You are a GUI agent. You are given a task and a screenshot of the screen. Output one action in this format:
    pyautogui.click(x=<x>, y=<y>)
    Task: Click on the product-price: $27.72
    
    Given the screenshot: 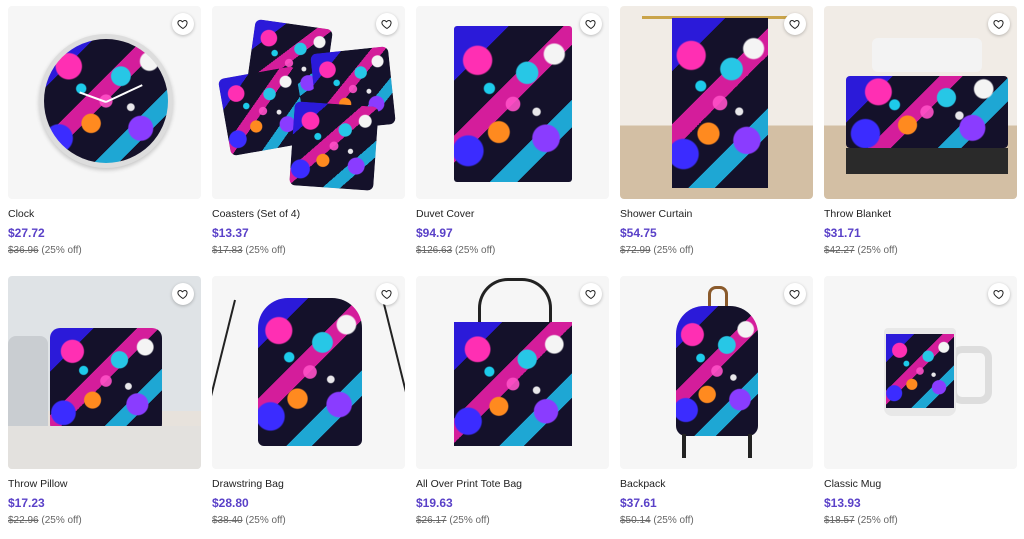 What is the action you would take?
    pyautogui.click(x=26, y=233)
    